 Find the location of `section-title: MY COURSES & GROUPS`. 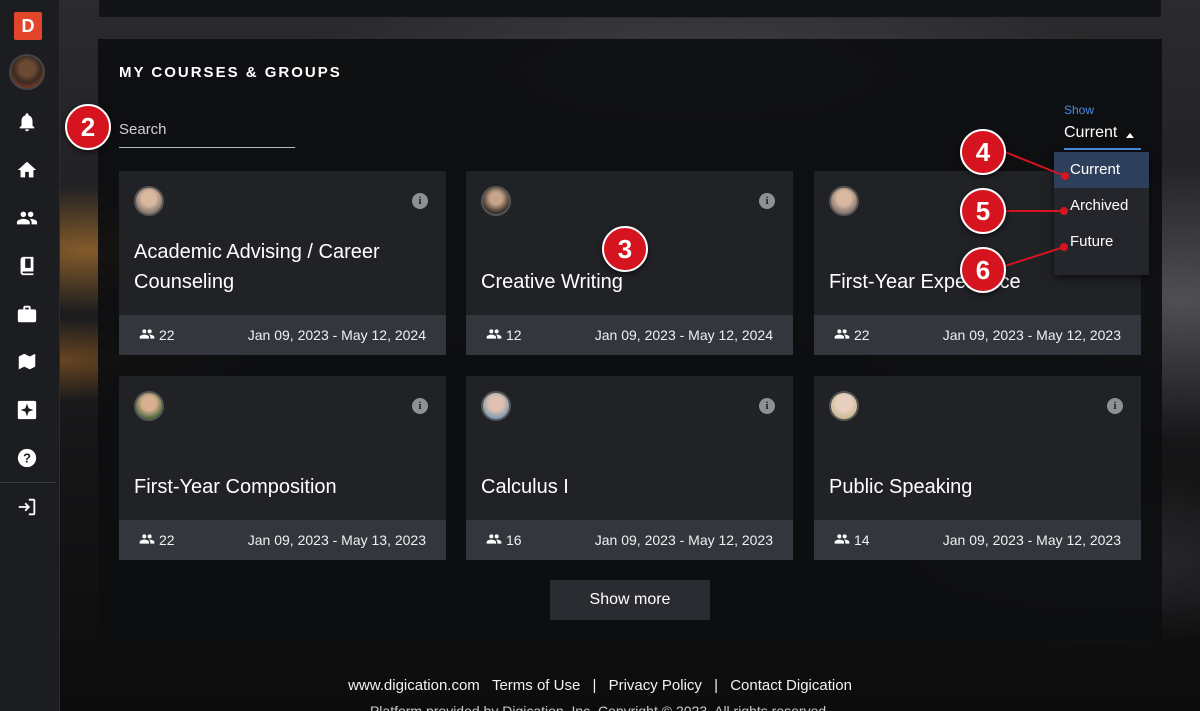

section-title: MY COURSES & GROUPS is located at coordinates (230, 72).